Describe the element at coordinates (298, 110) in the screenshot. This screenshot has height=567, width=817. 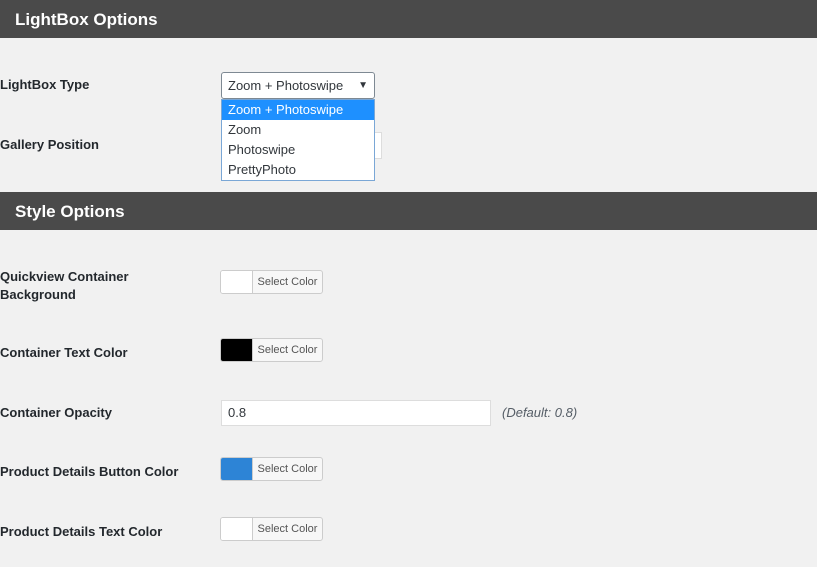
I see `dropdown-option-zoom-photoswipe: Zoom + Photoswipe` at that location.